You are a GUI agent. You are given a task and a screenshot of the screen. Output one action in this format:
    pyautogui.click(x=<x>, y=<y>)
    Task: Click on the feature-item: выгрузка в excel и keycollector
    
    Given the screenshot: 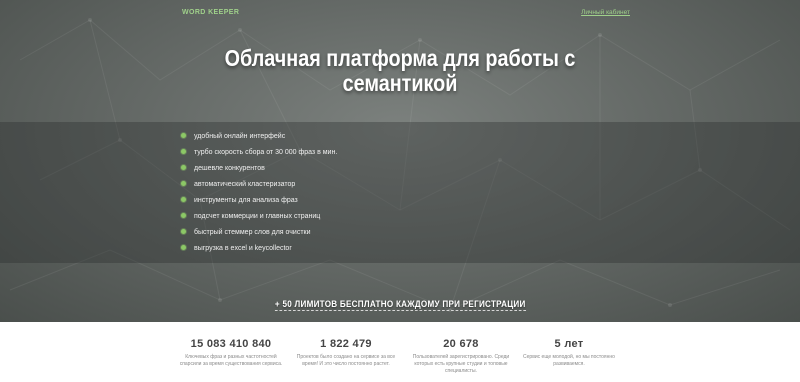 What is the action you would take?
    pyautogui.click(x=259, y=251)
    